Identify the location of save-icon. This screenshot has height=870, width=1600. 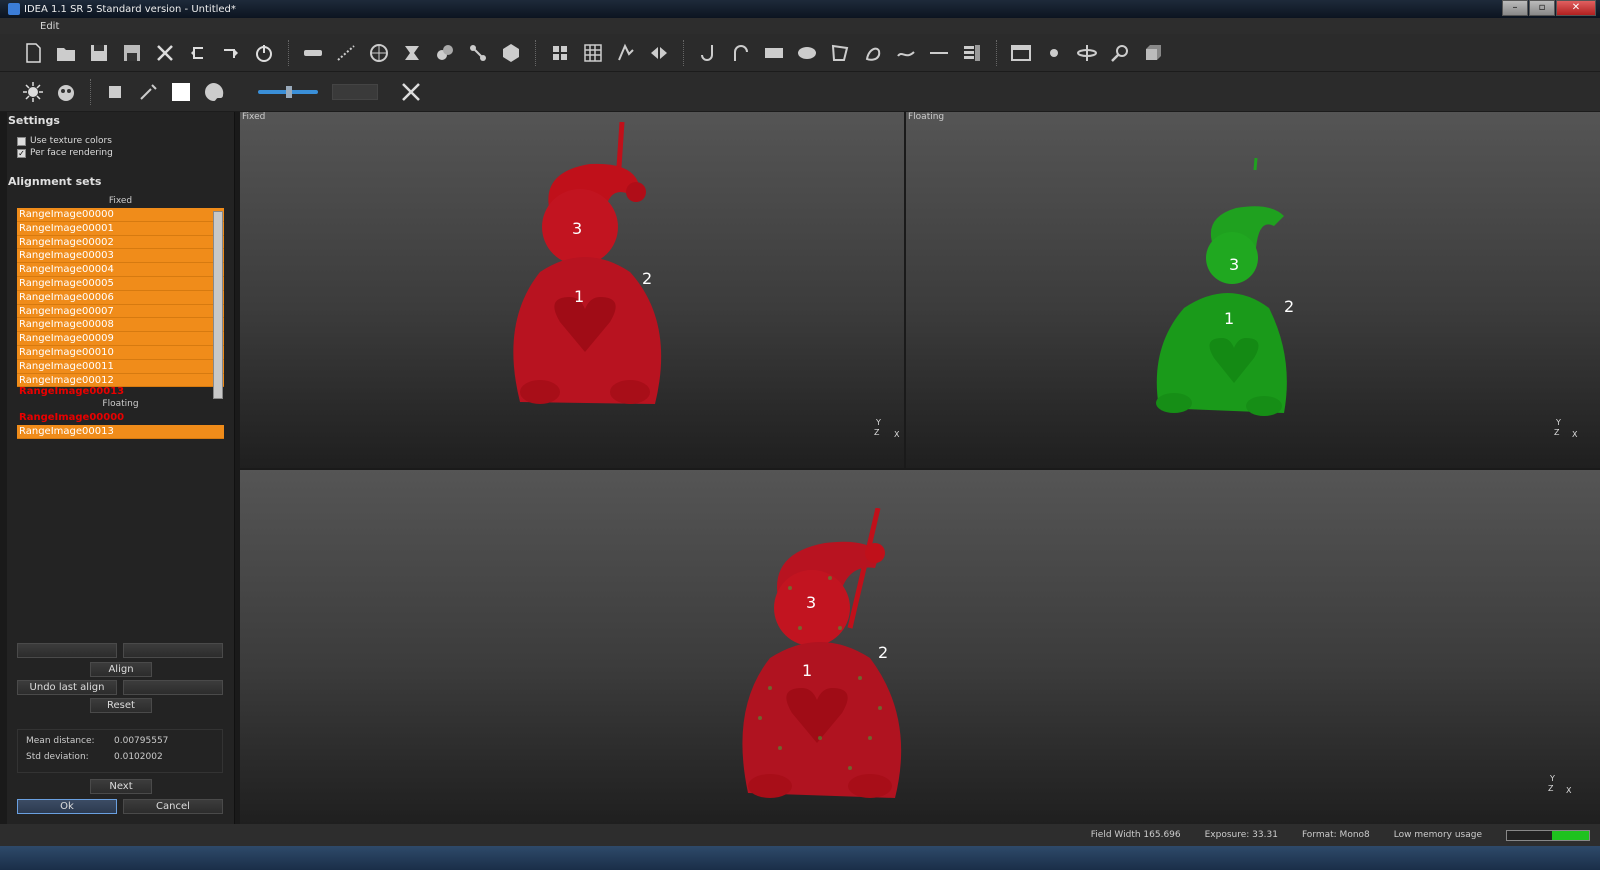
(99, 53).